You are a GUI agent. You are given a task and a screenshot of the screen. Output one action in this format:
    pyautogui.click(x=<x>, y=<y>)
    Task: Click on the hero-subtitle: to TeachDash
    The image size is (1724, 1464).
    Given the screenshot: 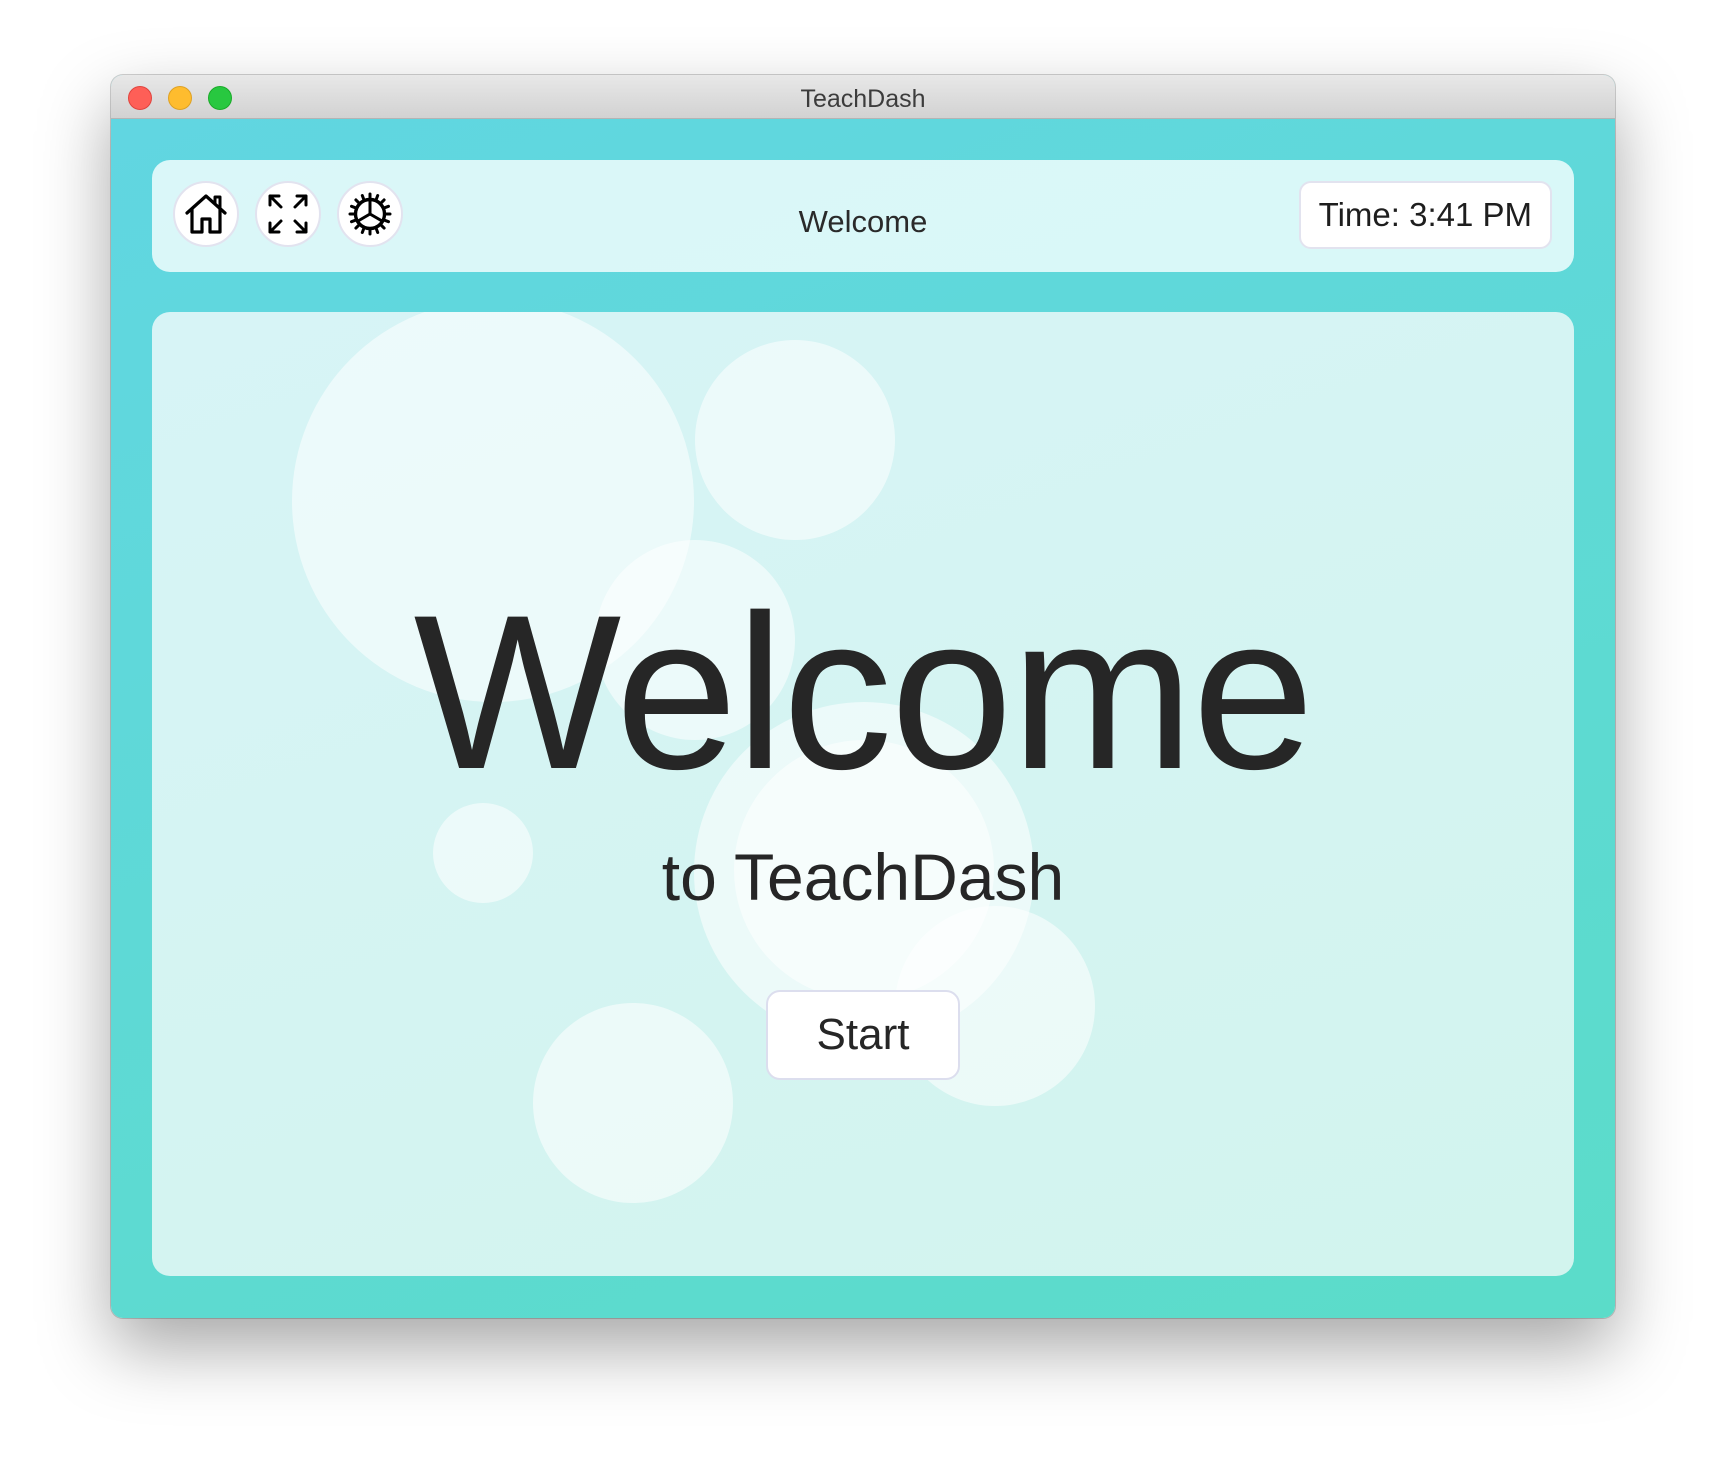 What is the action you would take?
    pyautogui.click(x=863, y=877)
    